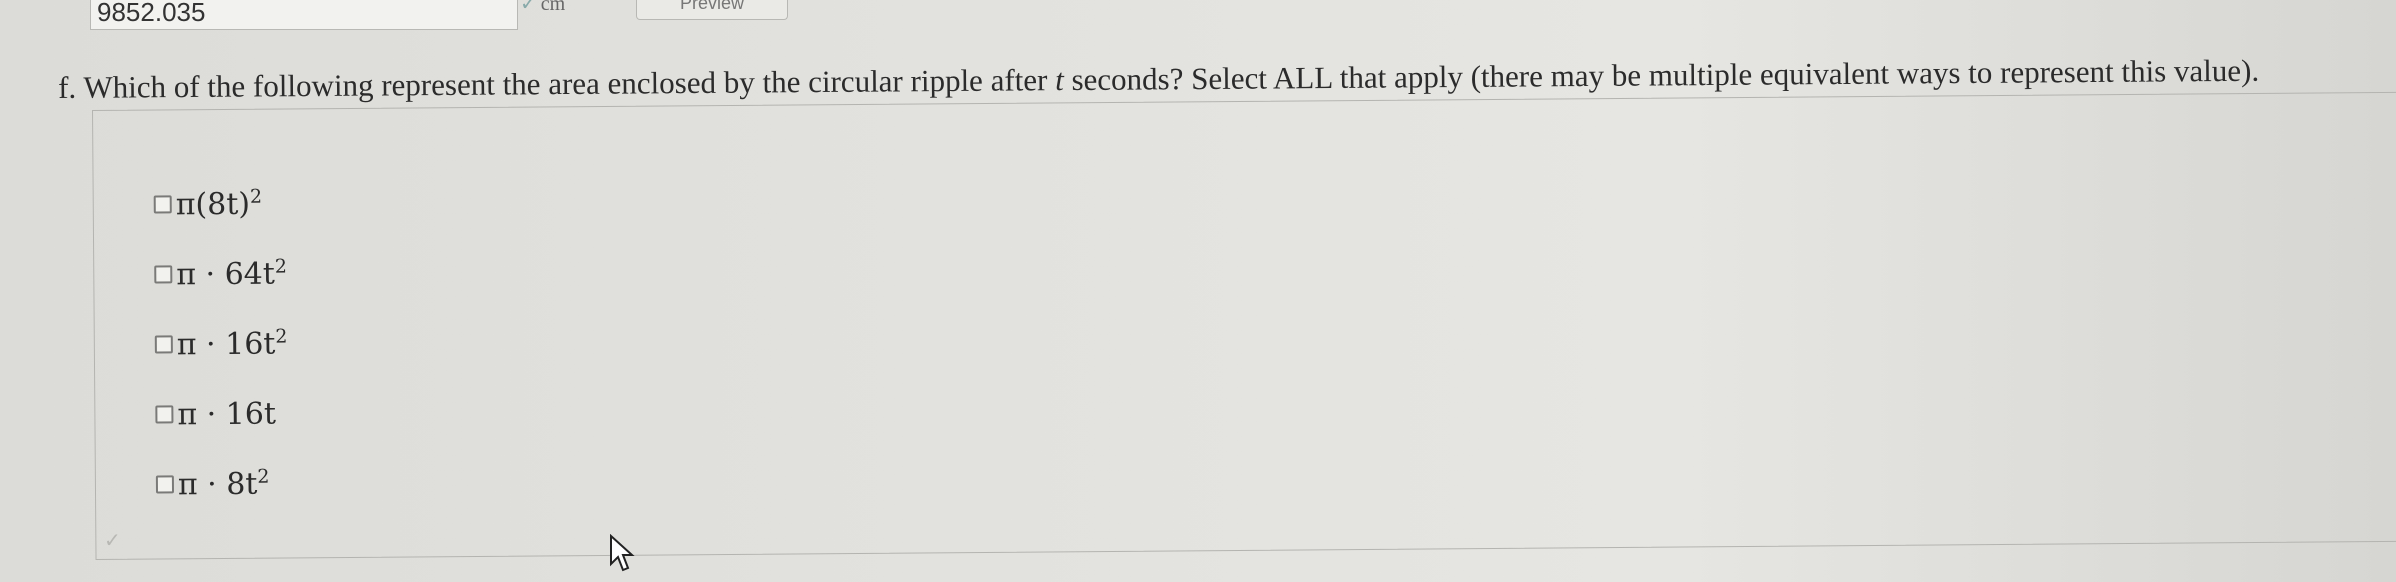 This screenshot has width=2396, height=582. What do you see at coordinates (1059, 80) in the screenshot?
I see `question-variable: t` at bounding box center [1059, 80].